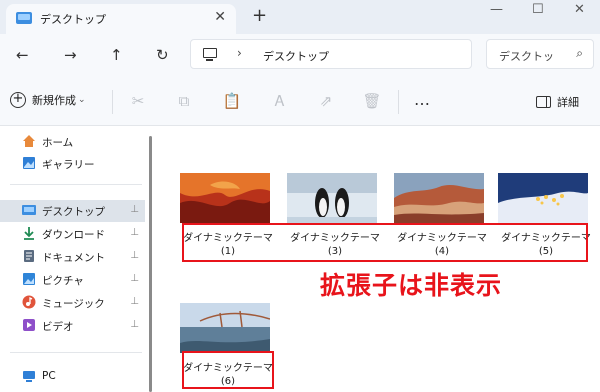 The image size is (600, 392). Describe the element at coordinates (18, 100) in the screenshot. I see `plus-icon: +` at that location.